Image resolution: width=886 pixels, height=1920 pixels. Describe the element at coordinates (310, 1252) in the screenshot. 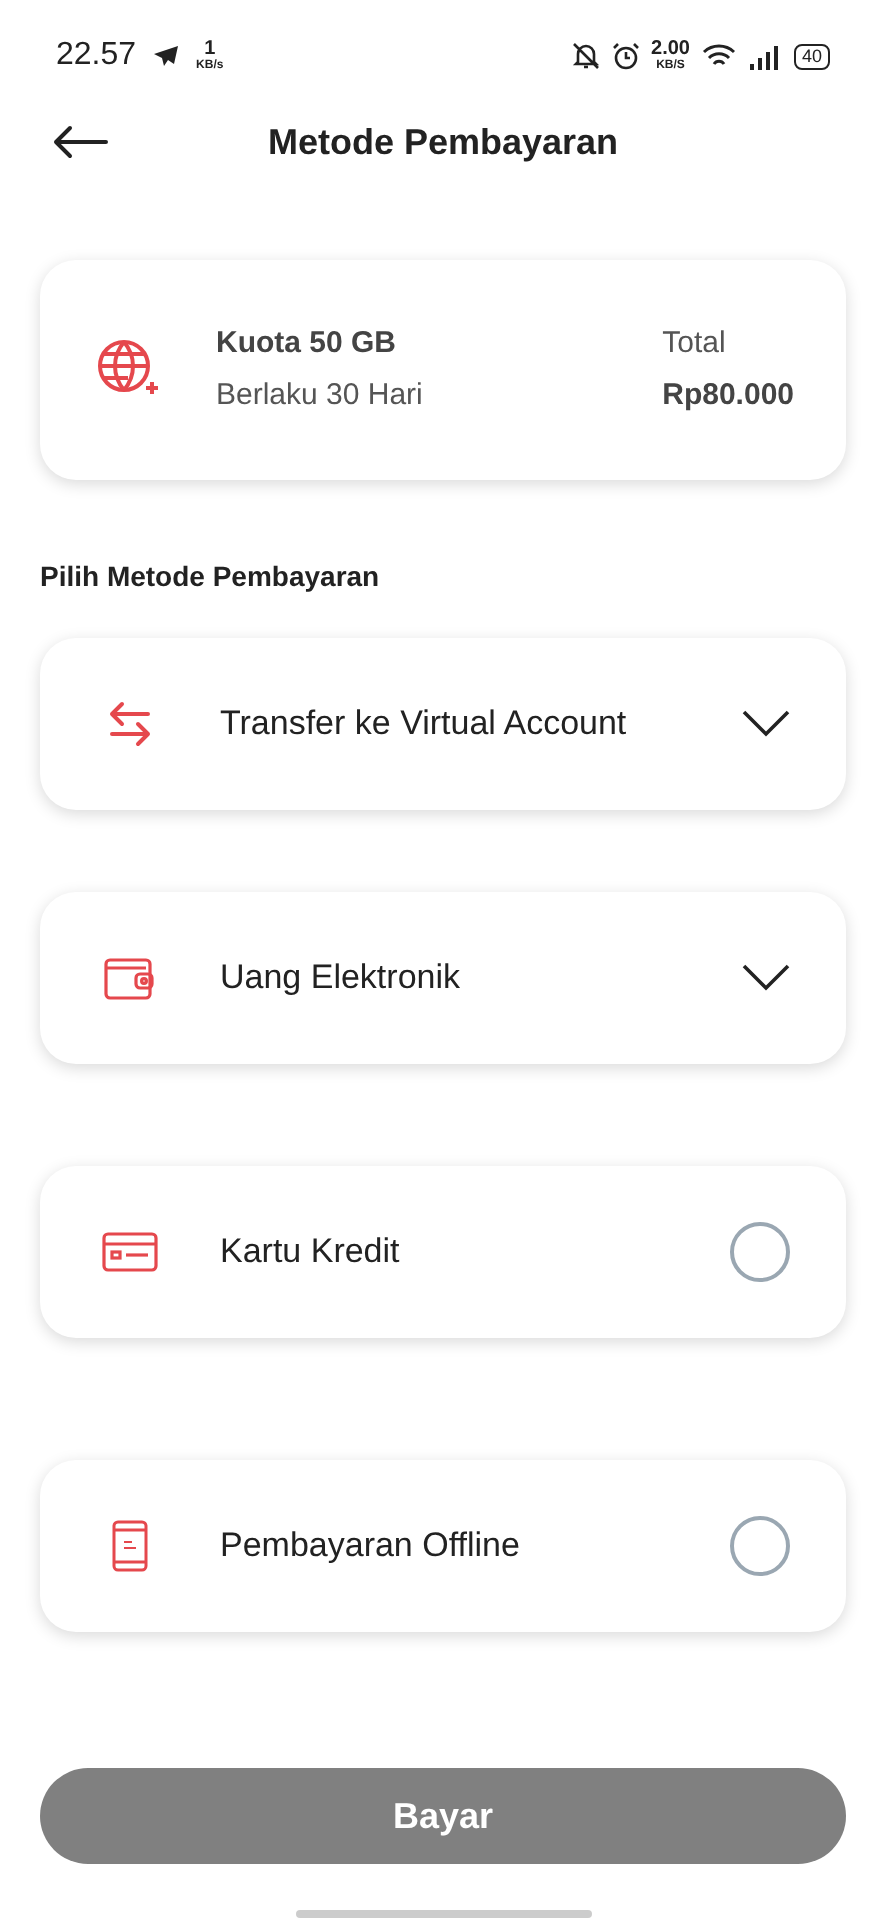

I see `payment-method-label: Kartu Kredit` at that location.